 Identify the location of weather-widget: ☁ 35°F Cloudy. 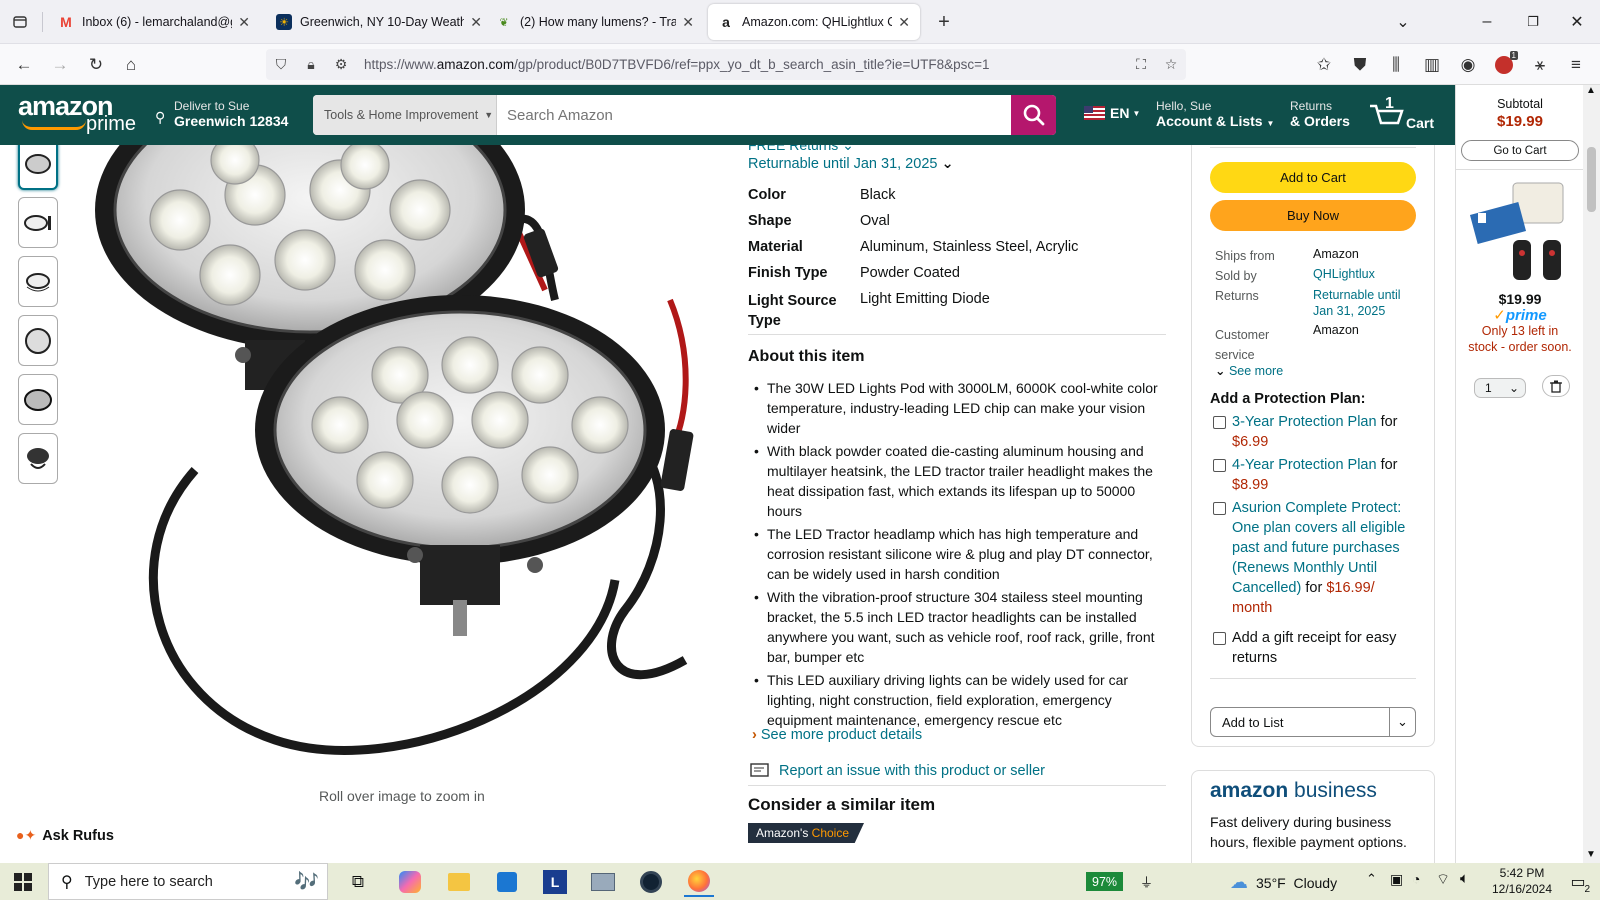
(1283, 882).